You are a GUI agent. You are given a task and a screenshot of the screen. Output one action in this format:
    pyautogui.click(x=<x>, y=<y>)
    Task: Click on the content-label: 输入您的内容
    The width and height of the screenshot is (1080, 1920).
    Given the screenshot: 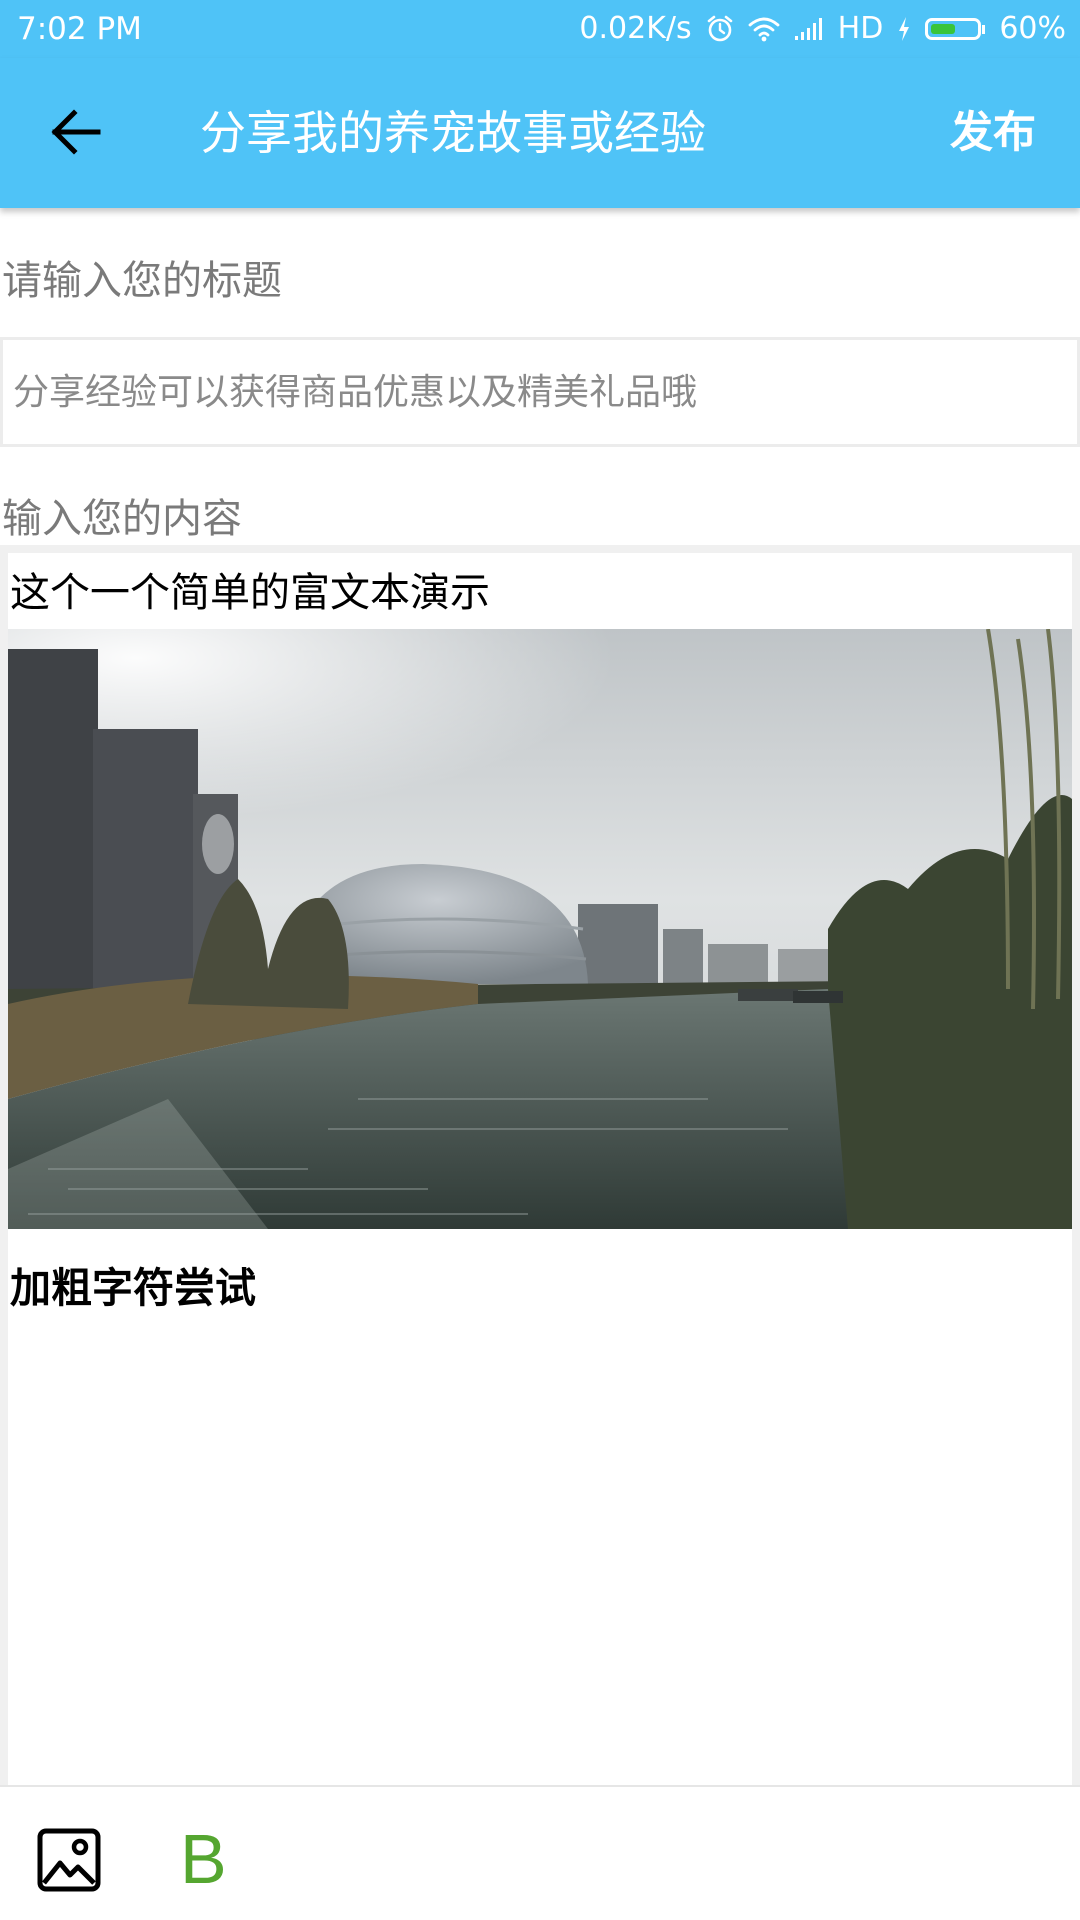 What is the action you would take?
    pyautogui.click(x=122, y=519)
    